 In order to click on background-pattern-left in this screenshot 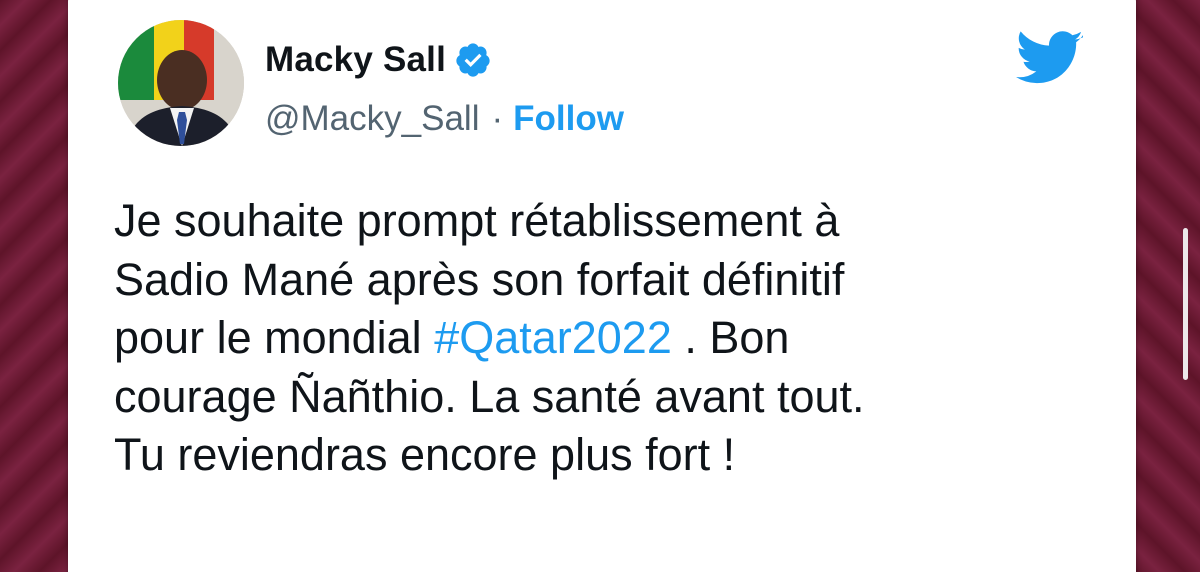, I will do `click(35, 286)`.